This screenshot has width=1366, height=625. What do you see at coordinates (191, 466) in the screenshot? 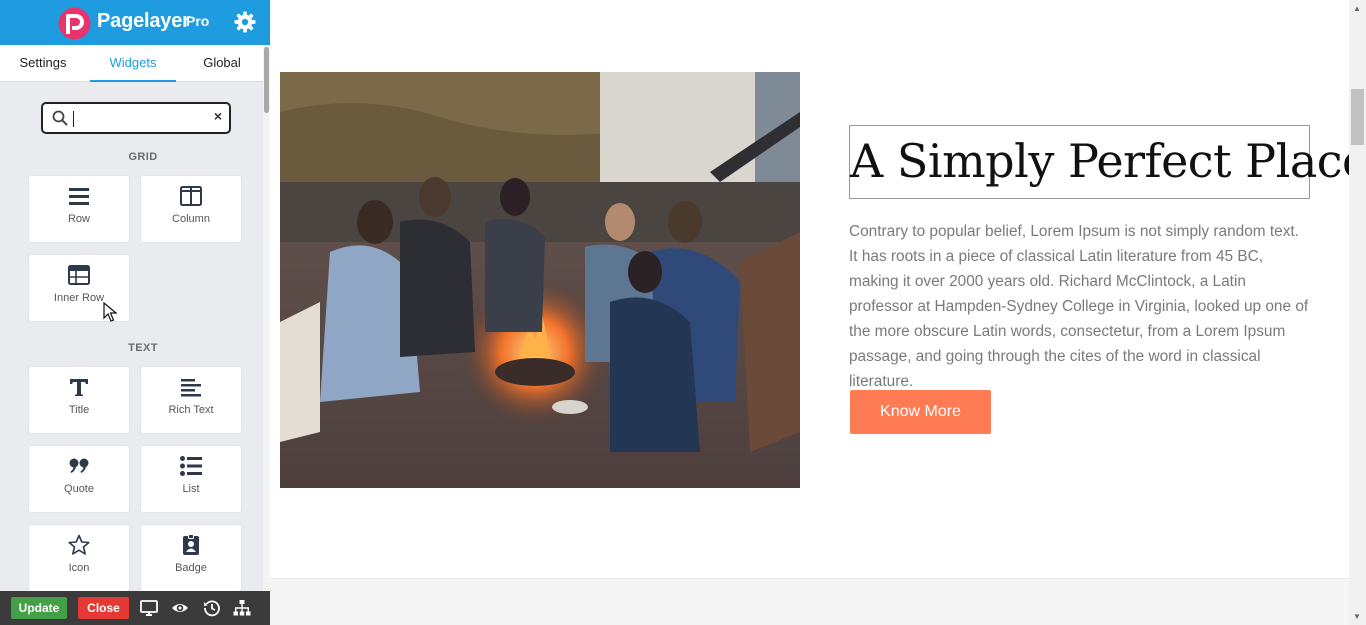
I see `list-icon` at bounding box center [191, 466].